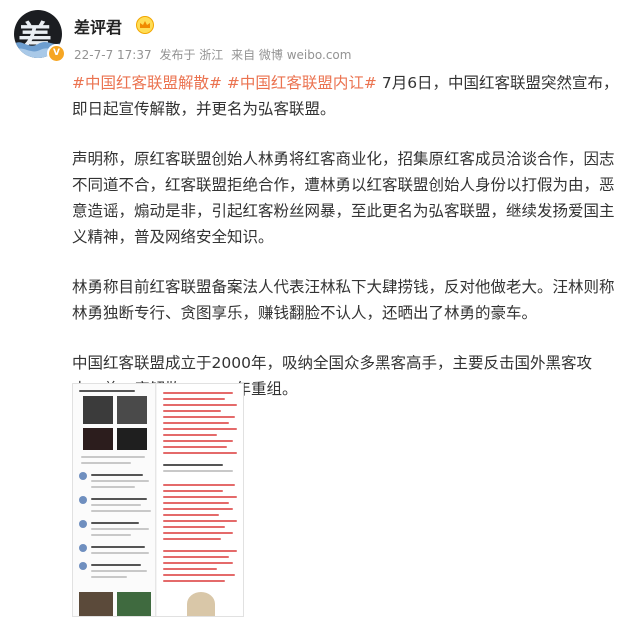  Describe the element at coordinates (200, 500) in the screenshot. I see `image-right-column` at that location.